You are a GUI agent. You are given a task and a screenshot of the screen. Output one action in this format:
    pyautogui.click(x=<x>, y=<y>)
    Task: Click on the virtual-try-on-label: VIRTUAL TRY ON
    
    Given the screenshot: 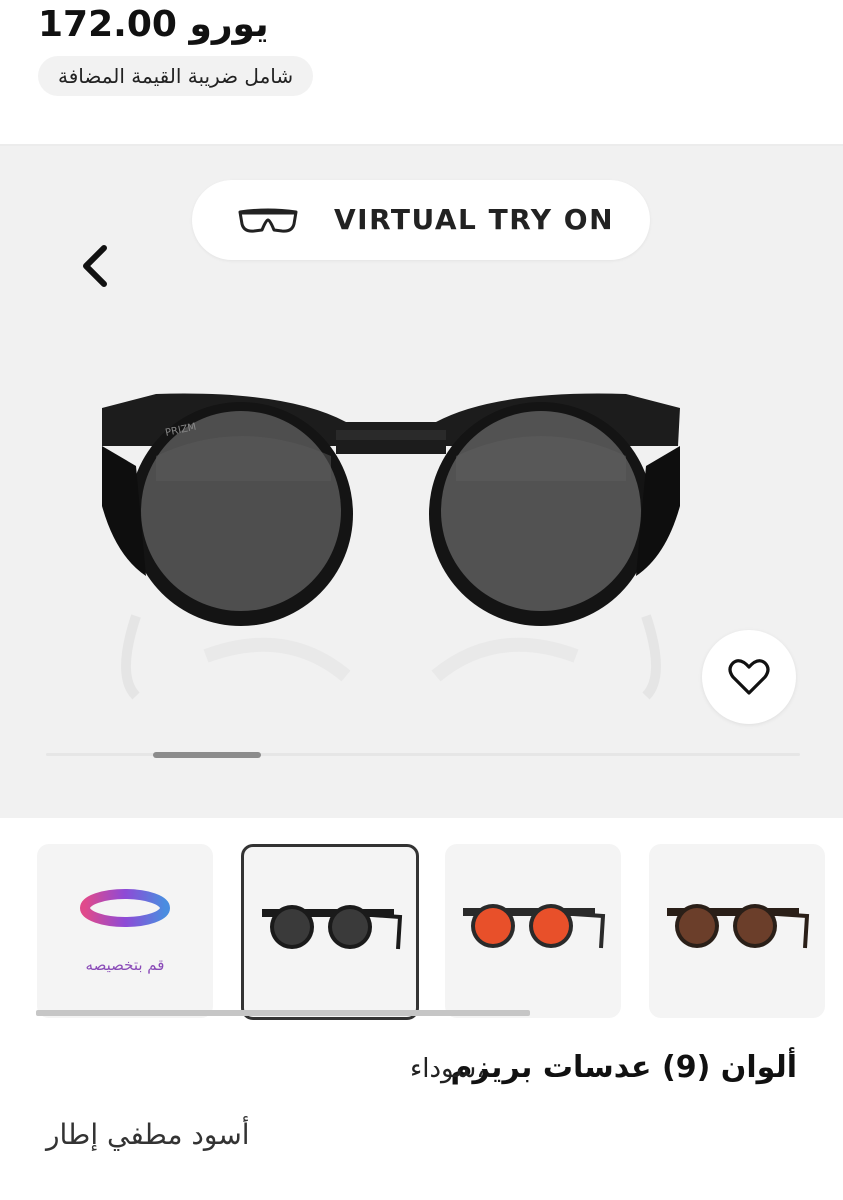 What is the action you would take?
    pyautogui.click(x=474, y=219)
    